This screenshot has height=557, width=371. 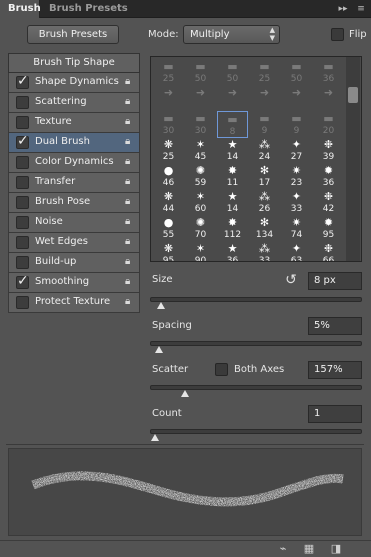 I want to click on brush-tip-cell: ✦ 63, so click(x=296, y=251).